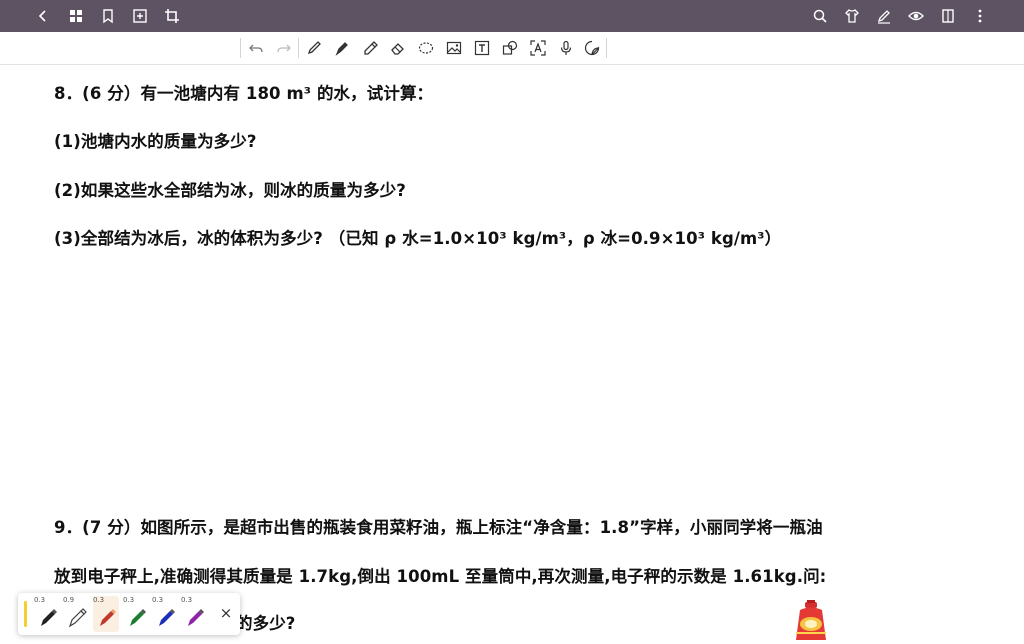 The width and height of the screenshot is (1024, 644). What do you see at coordinates (916, 16) in the screenshot?
I see `eye-icon` at bounding box center [916, 16].